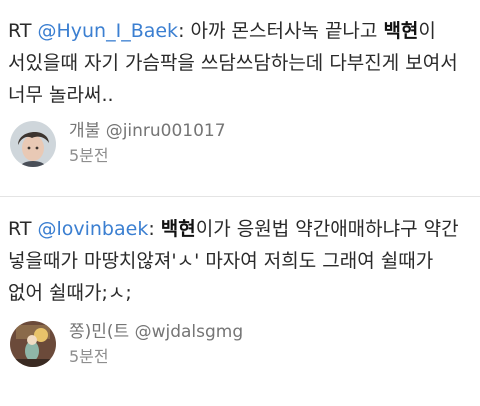 This screenshot has height=406, width=480. What do you see at coordinates (107, 31) in the screenshot?
I see `mention-link: @Hyun_I_Baek` at bounding box center [107, 31].